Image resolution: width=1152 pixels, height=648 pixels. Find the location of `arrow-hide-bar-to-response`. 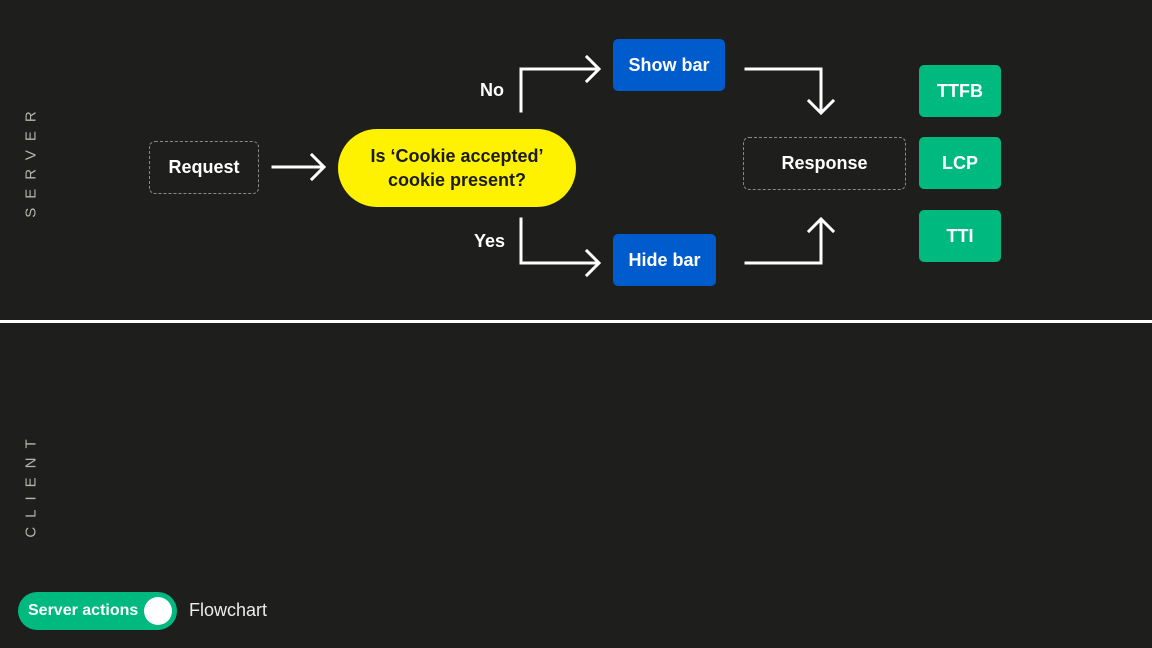

arrow-hide-bar-to-response is located at coordinates (790, 240).